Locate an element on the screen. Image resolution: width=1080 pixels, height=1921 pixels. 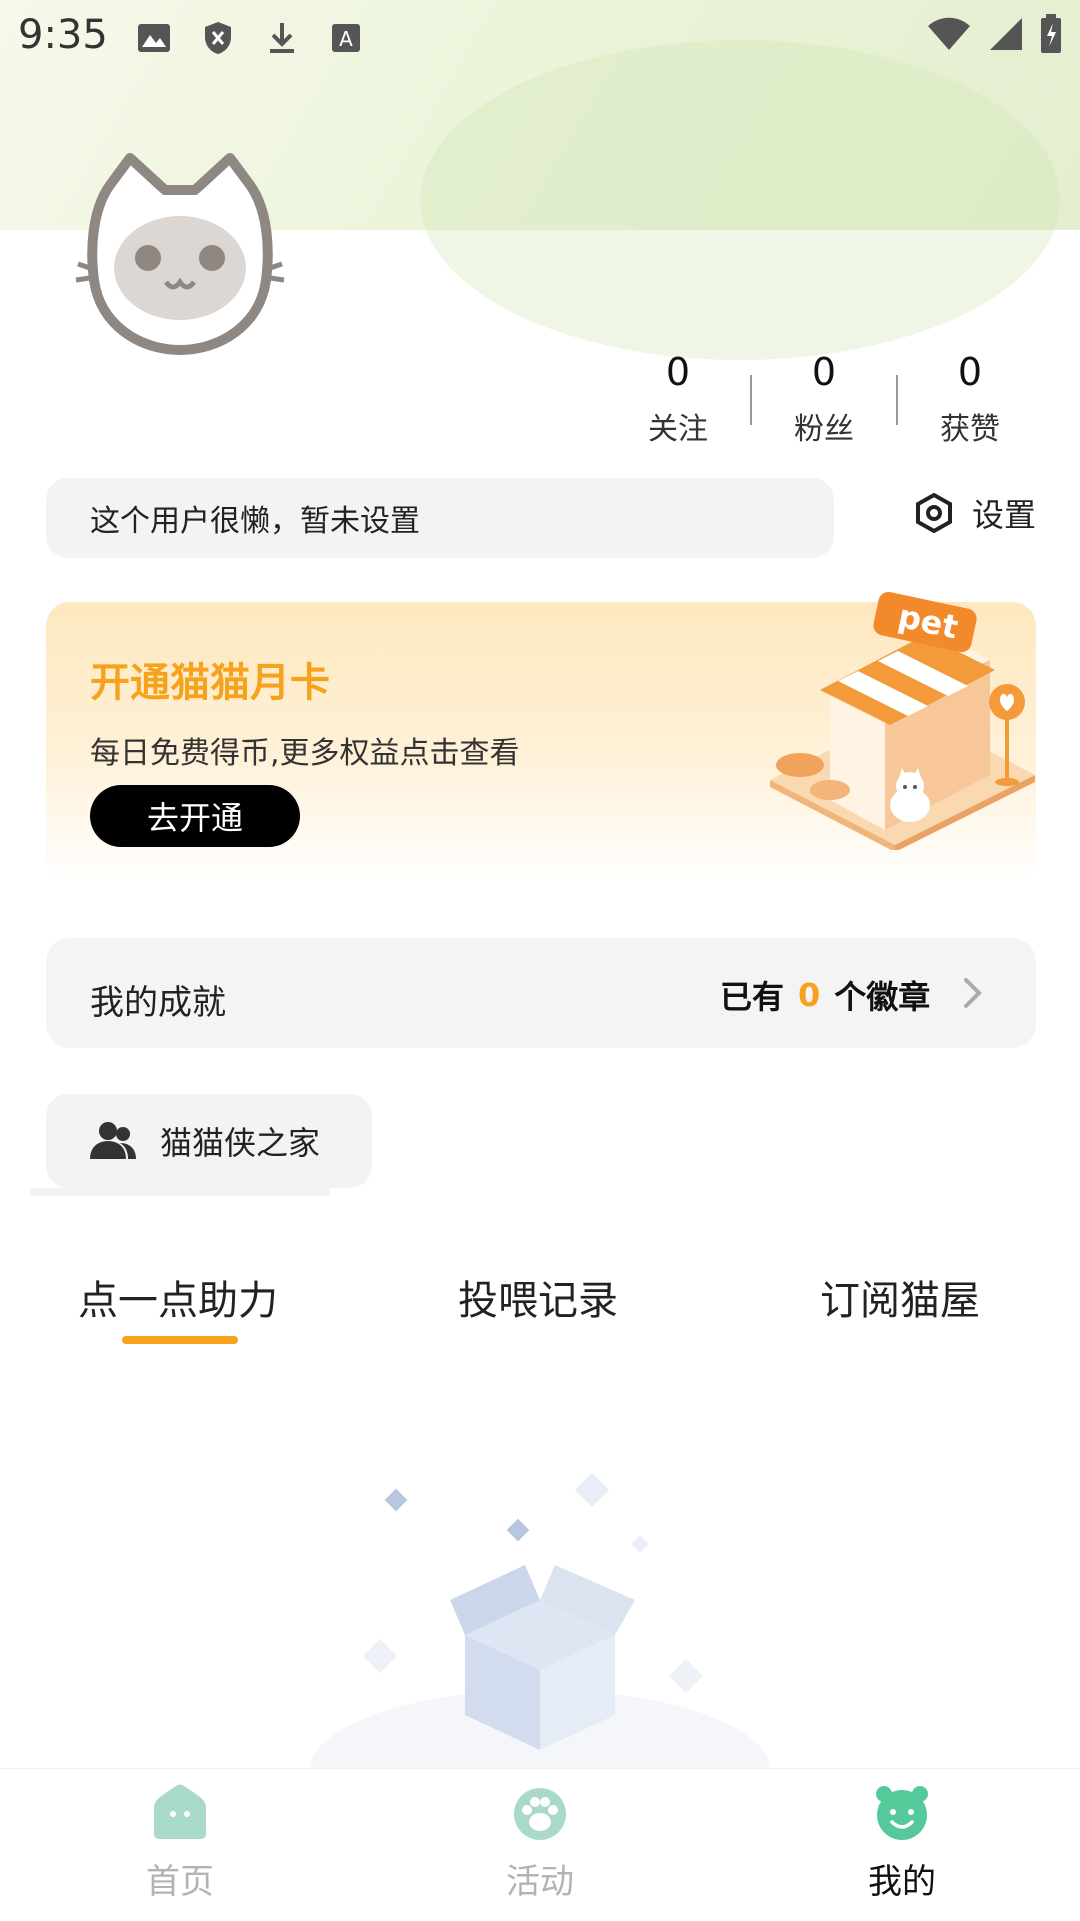
chevron-right-icon is located at coordinates (973, 995).